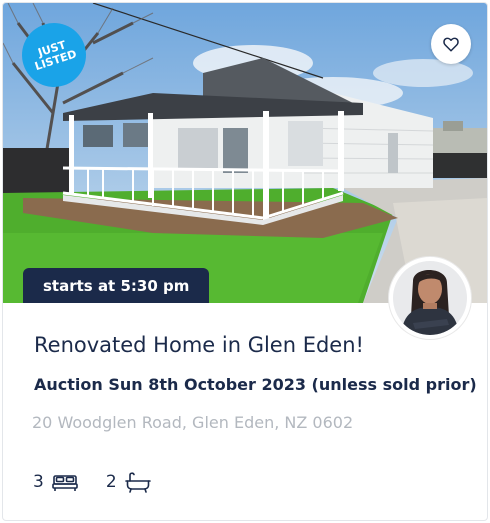 The width and height of the screenshot is (490, 523). Describe the element at coordinates (199, 345) in the screenshot. I see `listing-title: Renovated Home in Glen Eden!` at that location.